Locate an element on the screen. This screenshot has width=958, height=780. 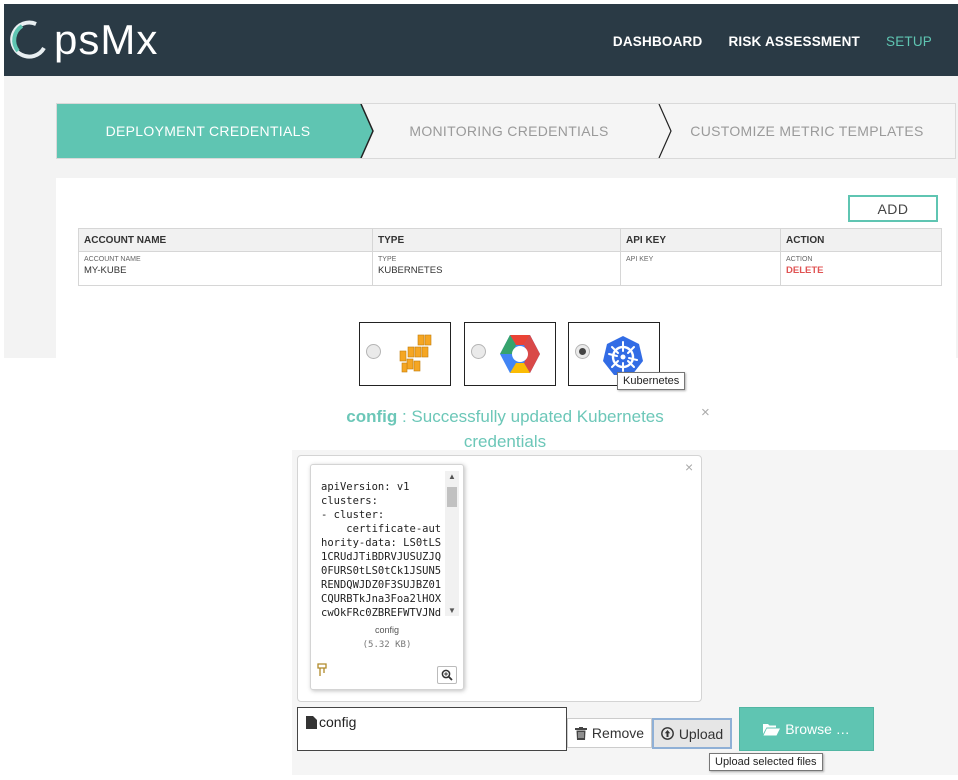
add-button: ADD is located at coordinates (893, 208).